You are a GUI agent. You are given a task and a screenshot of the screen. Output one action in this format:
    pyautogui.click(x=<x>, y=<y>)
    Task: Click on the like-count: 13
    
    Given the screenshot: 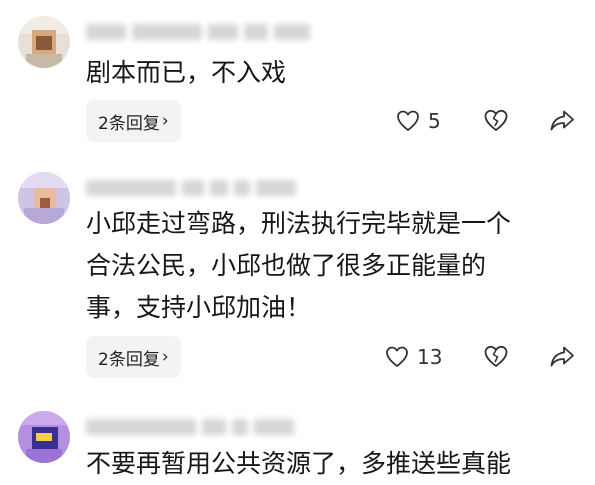 What is the action you would take?
    pyautogui.click(x=430, y=357)
    